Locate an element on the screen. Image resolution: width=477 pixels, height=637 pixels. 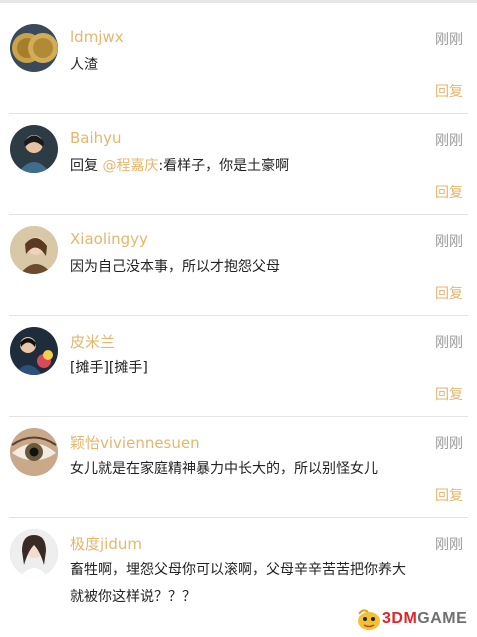
username: Baihyu is located at coordinates (96, 138).